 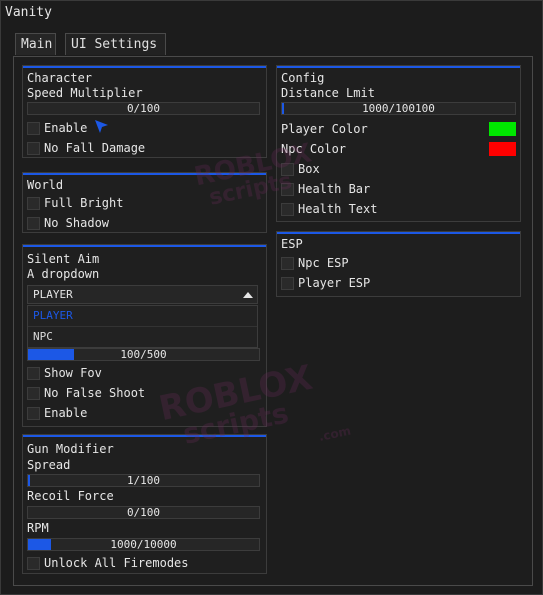 I want to click on checkbox-label: No Fall Damage, so click(x=95, y=148).